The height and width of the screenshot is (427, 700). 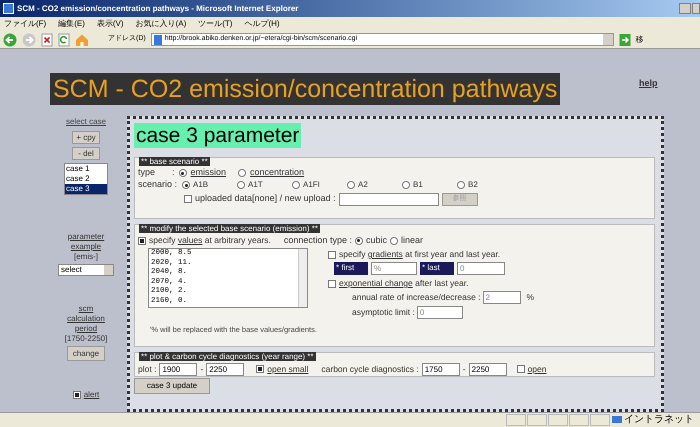 I want to click on option-link: exponential change, so click(x=376, y=283).